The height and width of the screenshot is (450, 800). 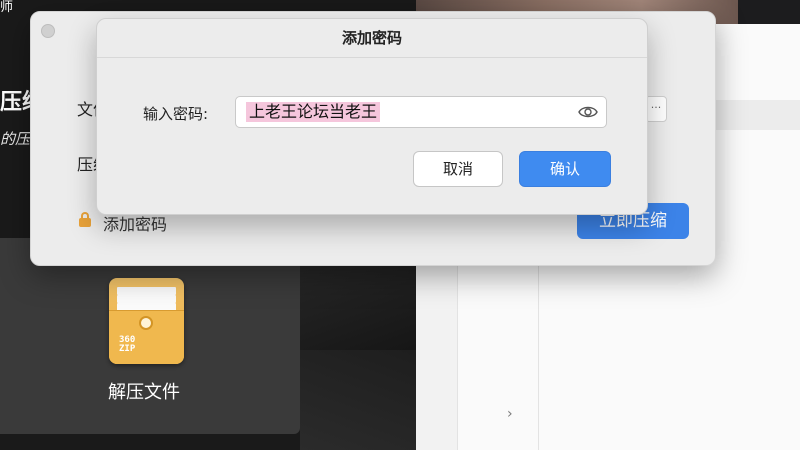 What do you see at coordinates (588, 112) in the screenshot?
I see `eye-icon` at bounding box center [588, 112].